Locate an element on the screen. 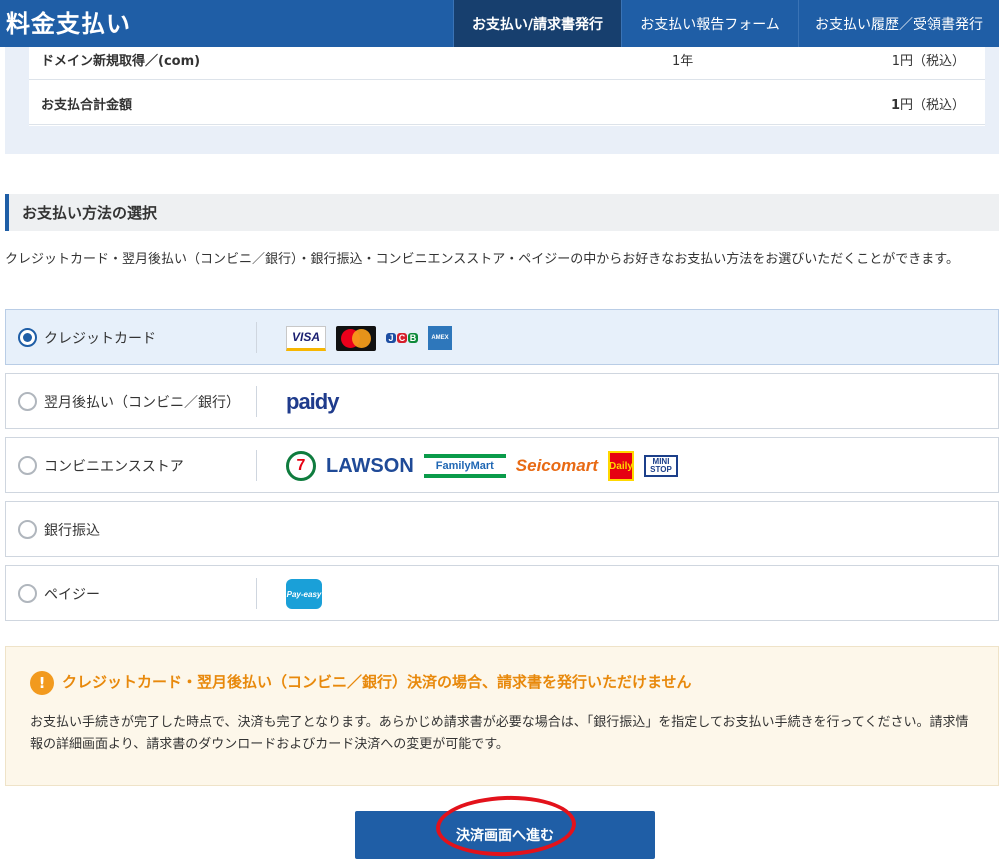 The height and width of the screenshot is (860, 999). tab-payment-history: お支払い履歴／受領書発行 is located at coordinates (898, 23).